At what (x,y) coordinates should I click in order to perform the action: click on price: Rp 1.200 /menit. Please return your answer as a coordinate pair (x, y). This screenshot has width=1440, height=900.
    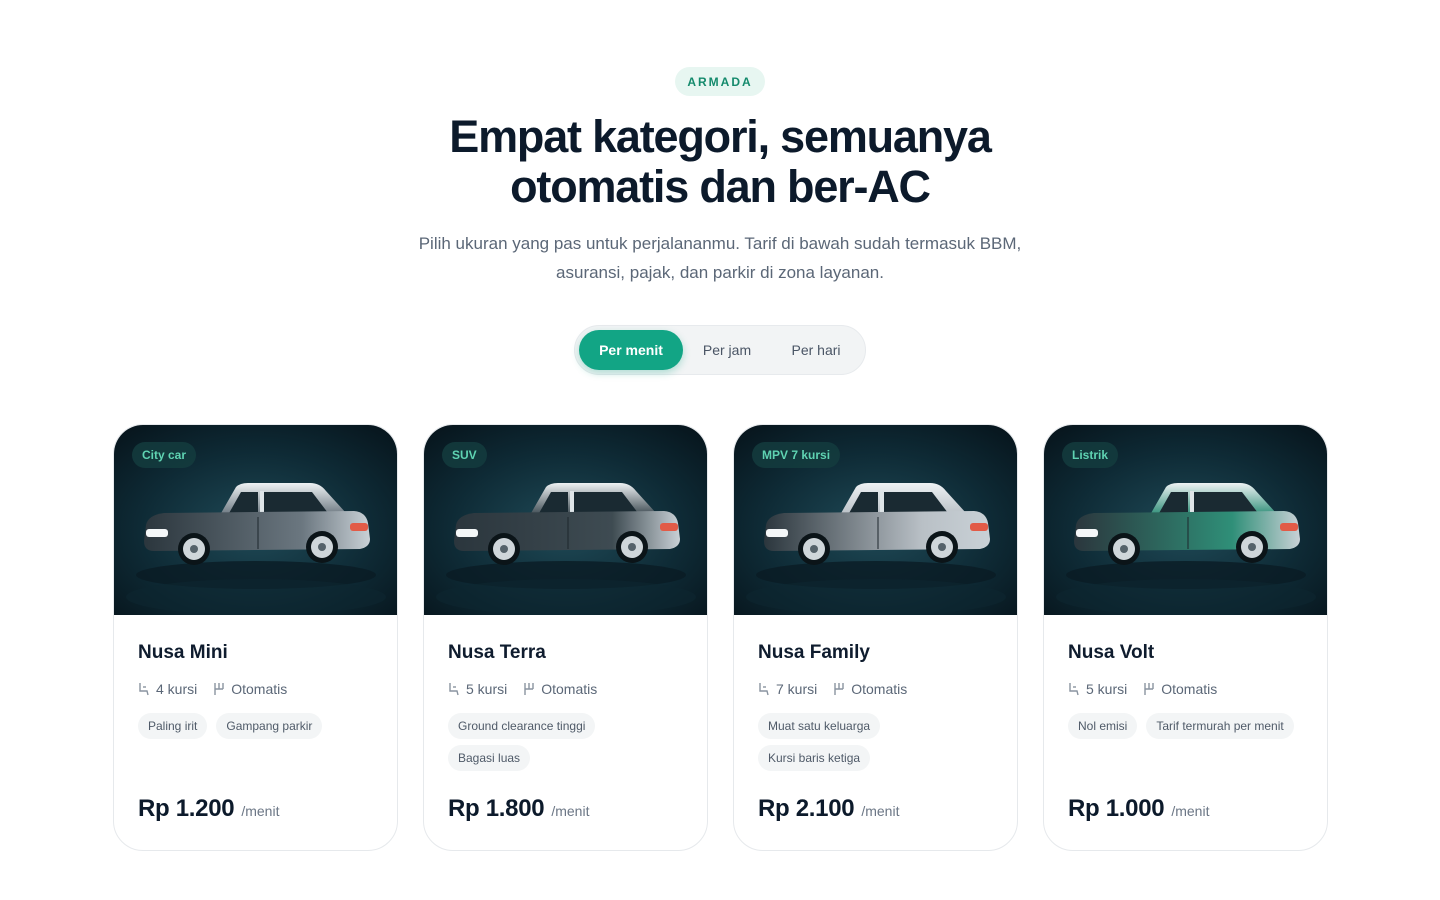
    Looking at the image, I should click on (208, 809).